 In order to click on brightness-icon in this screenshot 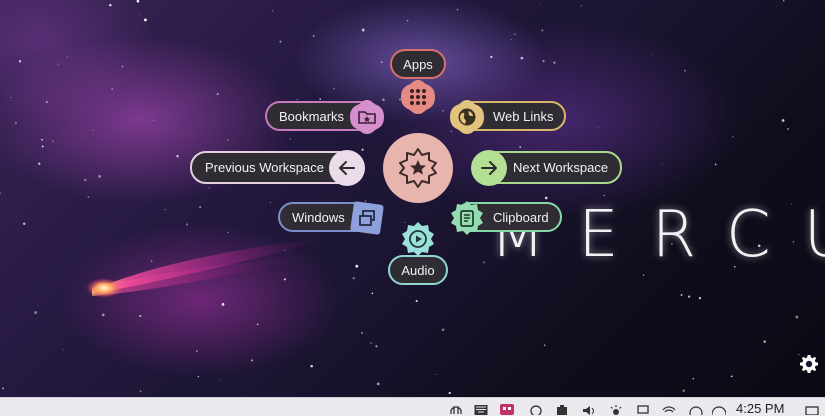, I will do `click(616, 409)`.